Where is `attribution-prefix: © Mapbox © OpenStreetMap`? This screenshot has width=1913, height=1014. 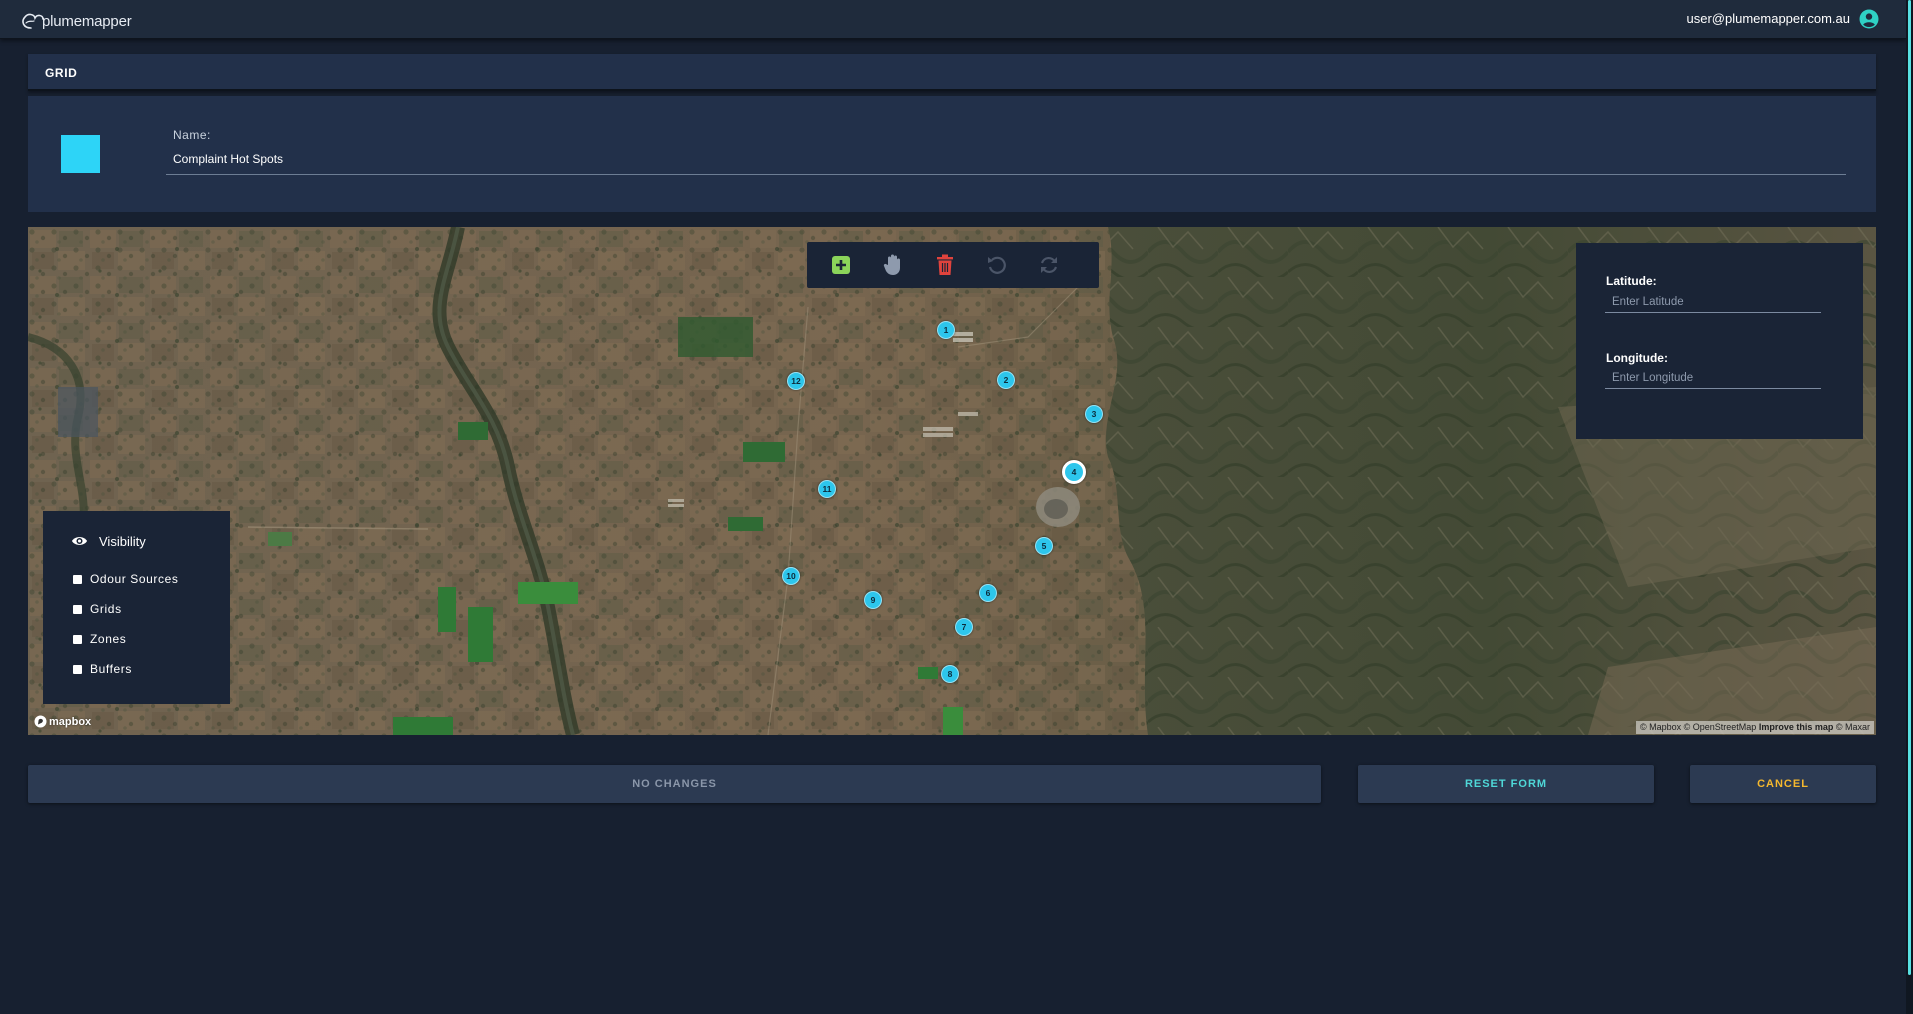
attribution-prefix: © Mapbox © OpenStreetMap is located at coordinates (1698, 727).